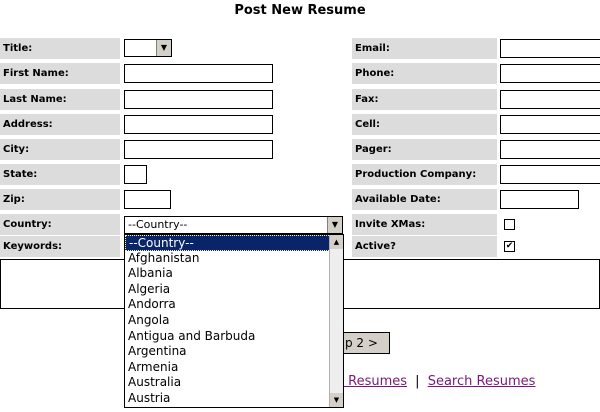 The image size is (600, 412). I want to click on country-option: Algeria, so click(234, 290).